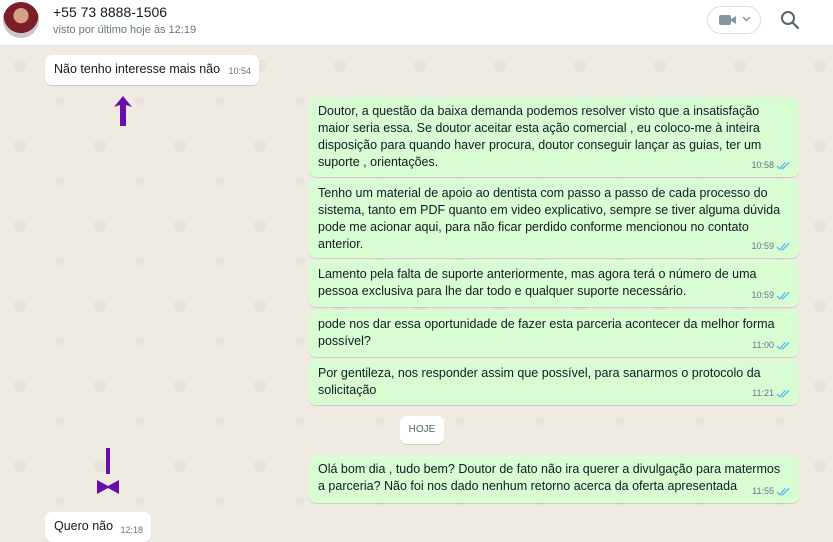 This screenshot has height=542, width=833. I want to click on message-time: 10:54, so click(239, 71).